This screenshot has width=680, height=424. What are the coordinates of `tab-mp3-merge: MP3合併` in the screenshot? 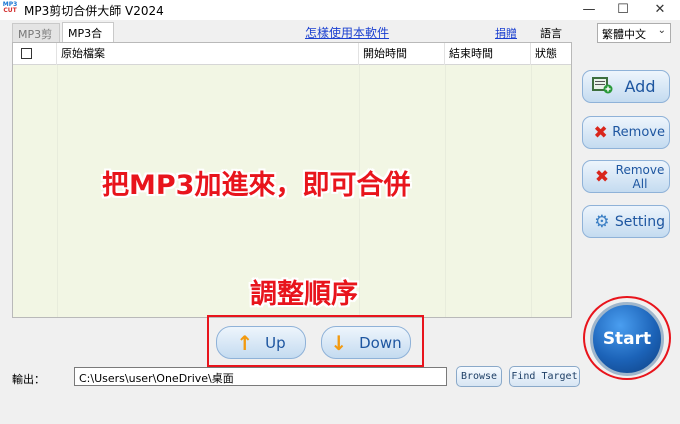 It's located at (88, 39).